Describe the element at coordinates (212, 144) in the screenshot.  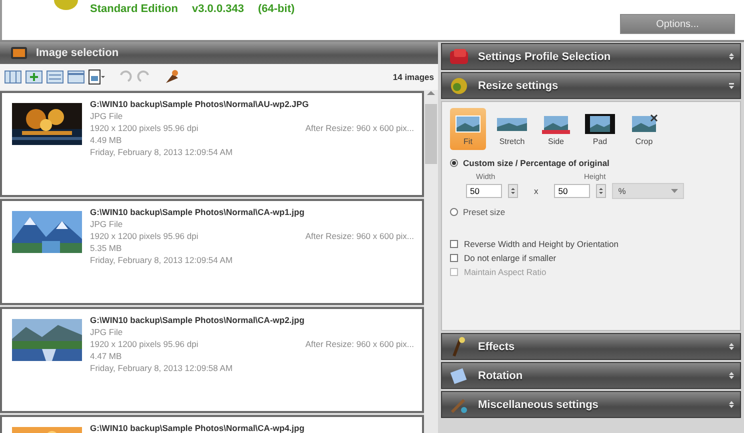
I see `image-list-item: G:\WIN10 backup\Sample Photos\Normal\AU-wp2.JPG JPG File 1920 x 1200 pixels 95.96 dpi After Resize: 960 x 600 pix... 4.49 MB Friday, February 8, 2013 12:09:54 AM` at that location.